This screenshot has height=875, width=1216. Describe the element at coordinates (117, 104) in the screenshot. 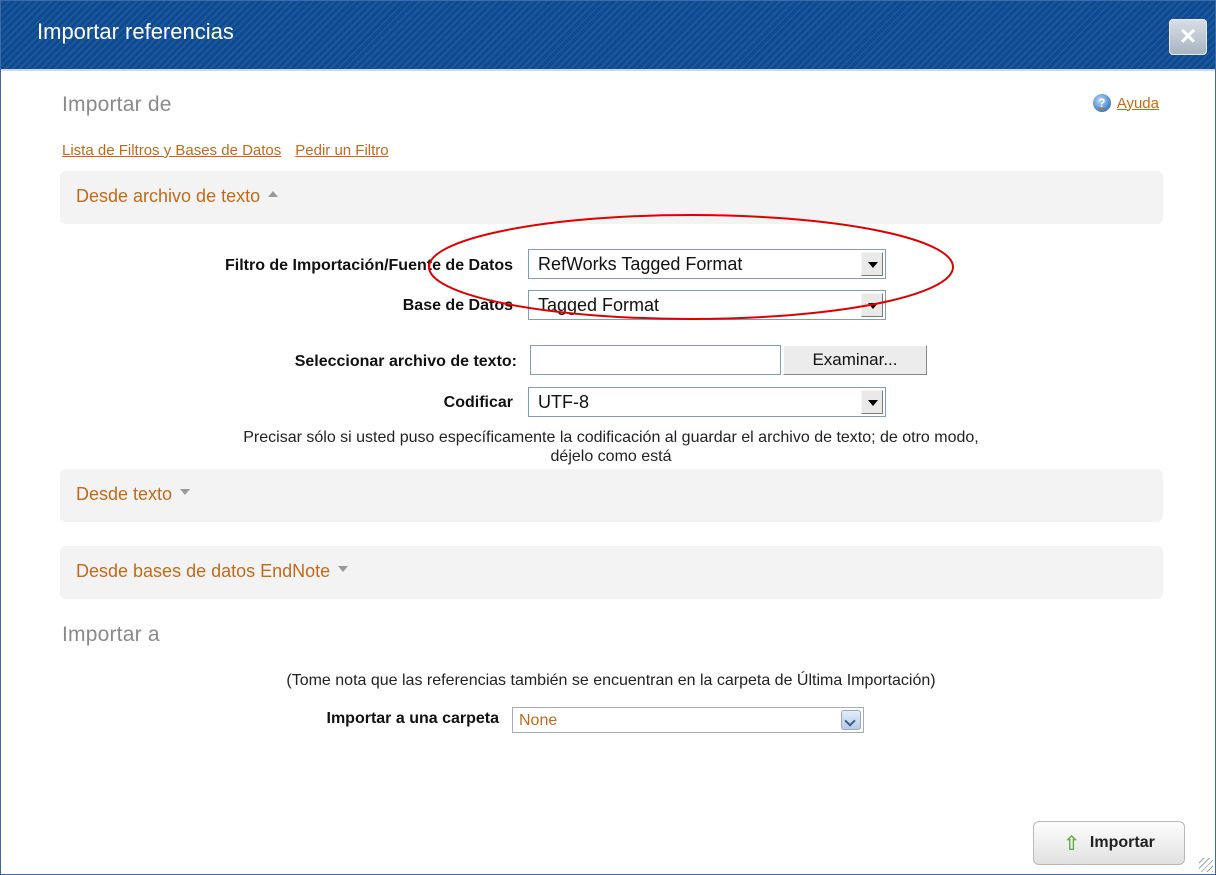

I see `import-from-heading: Importar de` at that location.